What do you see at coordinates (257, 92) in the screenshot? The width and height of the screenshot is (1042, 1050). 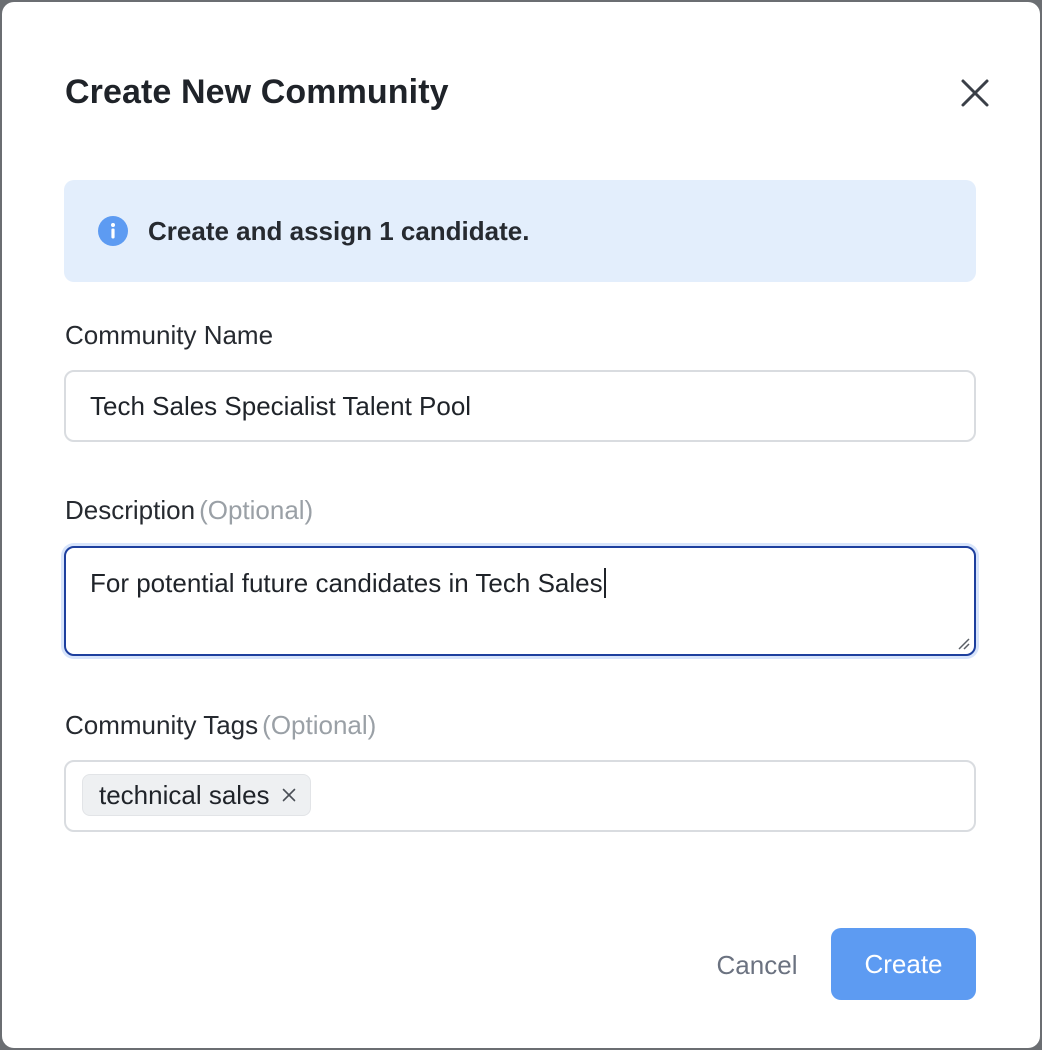 I see `dialog-title: Create New Community` at bounding box center [257, 92].